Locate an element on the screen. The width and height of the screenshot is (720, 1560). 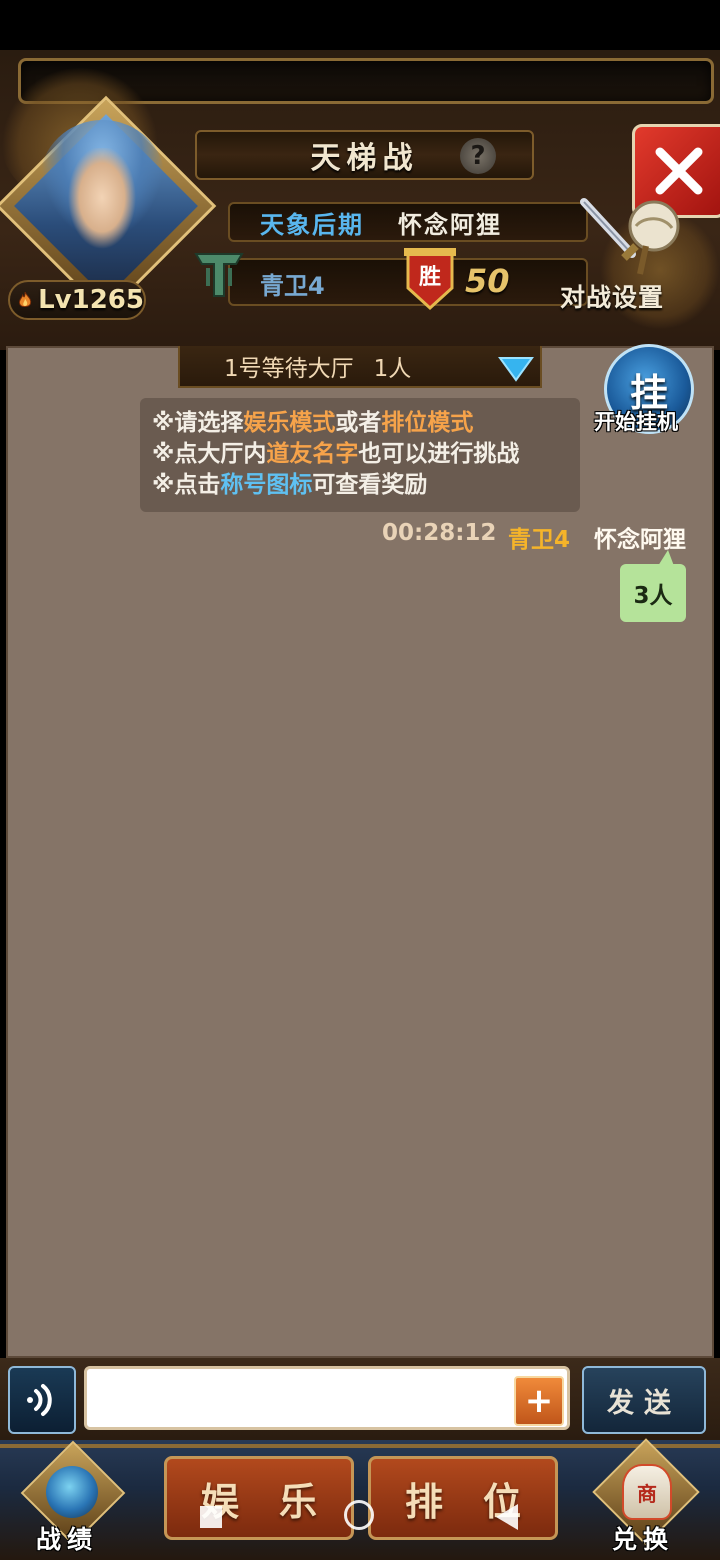
send-button: 发送 is located at coordinates (644, 1400).